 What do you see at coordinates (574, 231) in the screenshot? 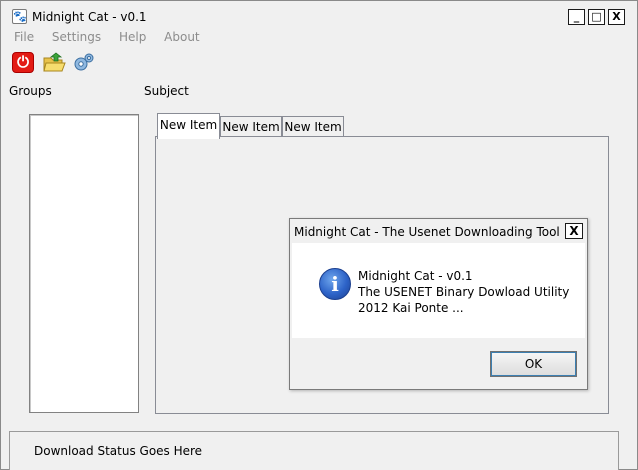
I see `dialog-close-button: X` at bounding box center [574, 231].